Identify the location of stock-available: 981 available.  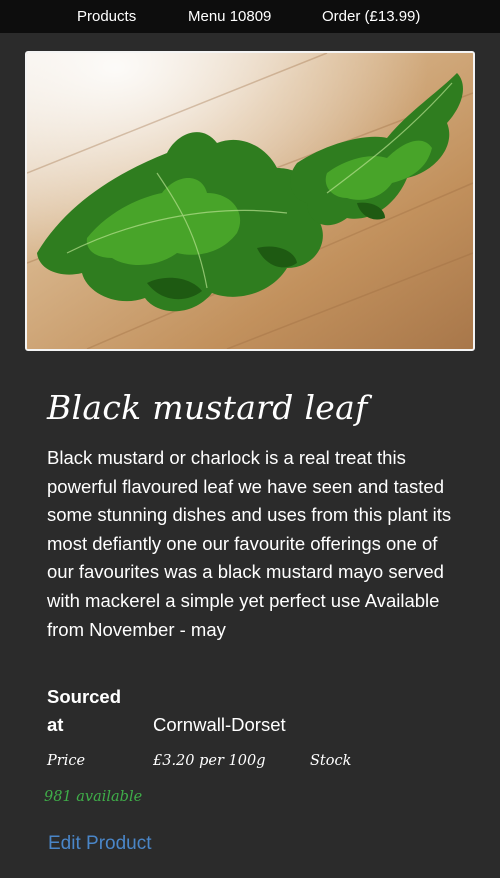
(93, 797).